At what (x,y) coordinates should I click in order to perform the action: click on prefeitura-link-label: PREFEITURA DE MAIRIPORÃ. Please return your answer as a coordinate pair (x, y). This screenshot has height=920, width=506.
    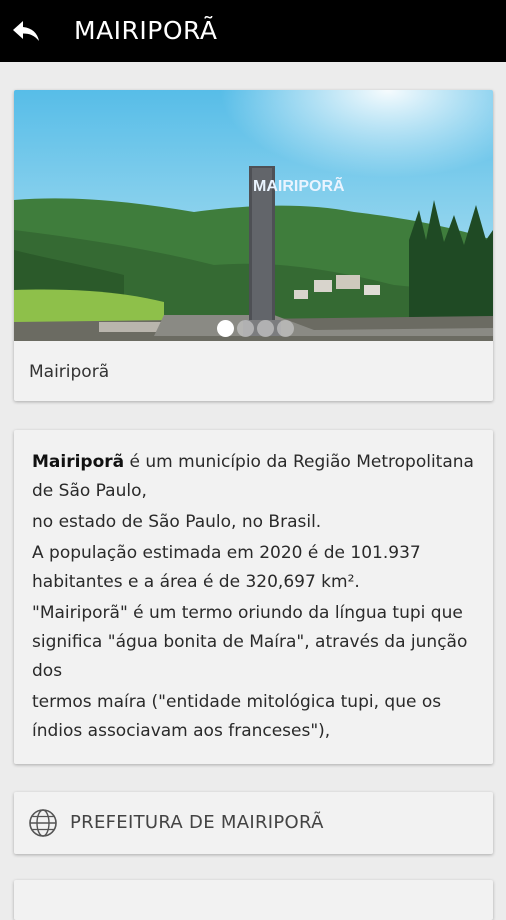
    Looking at the image, I should click on (197, 822).